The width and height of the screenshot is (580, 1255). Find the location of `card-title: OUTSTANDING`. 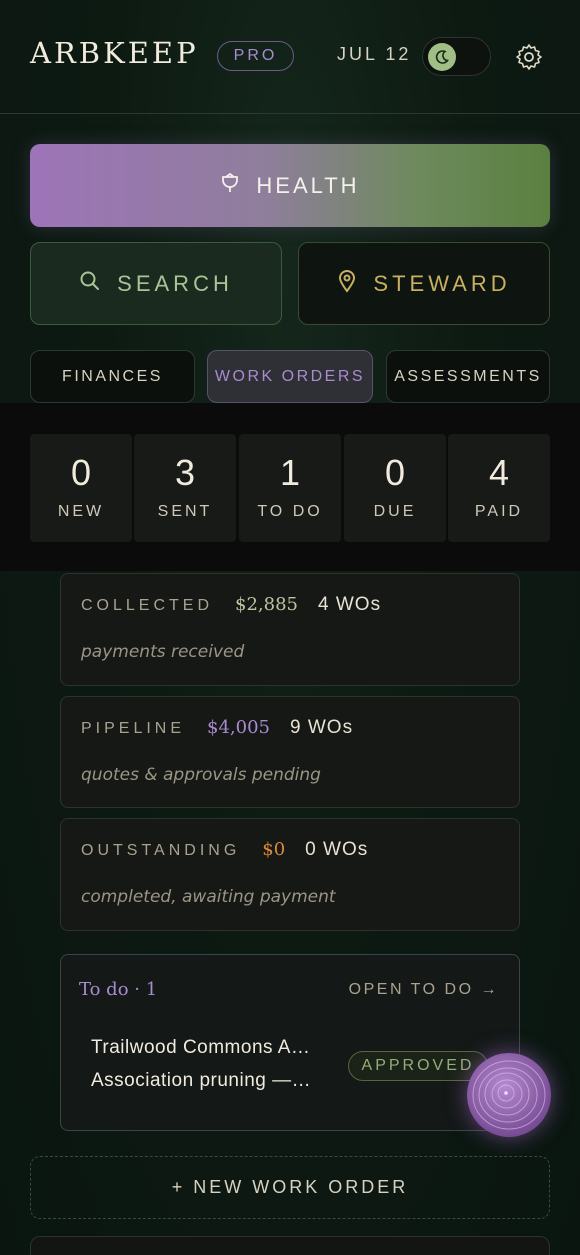

card-title: OUTSTANDING is located at coordinates (161, 850).